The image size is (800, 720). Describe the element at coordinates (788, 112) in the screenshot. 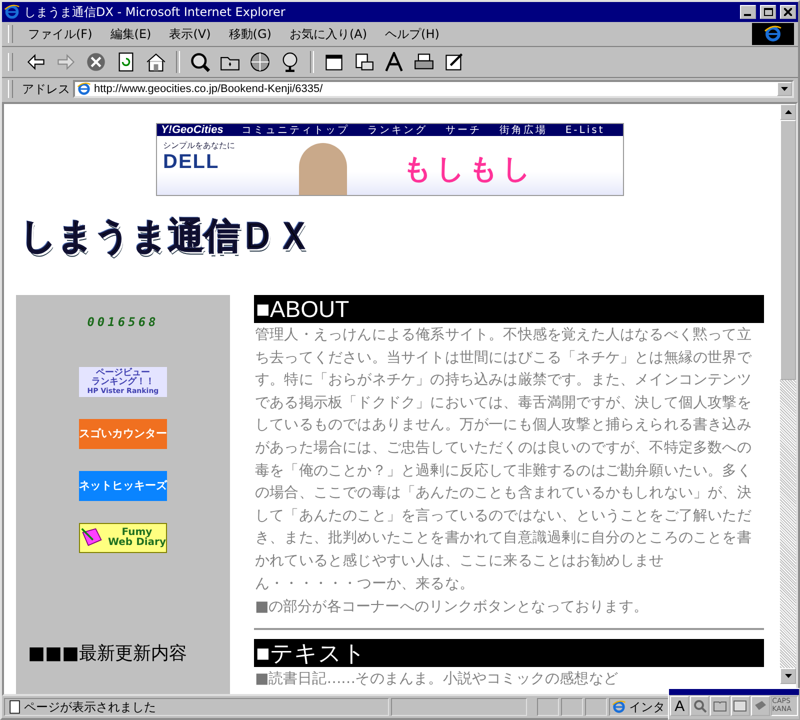

I see `up-arrow-icon` at that location.